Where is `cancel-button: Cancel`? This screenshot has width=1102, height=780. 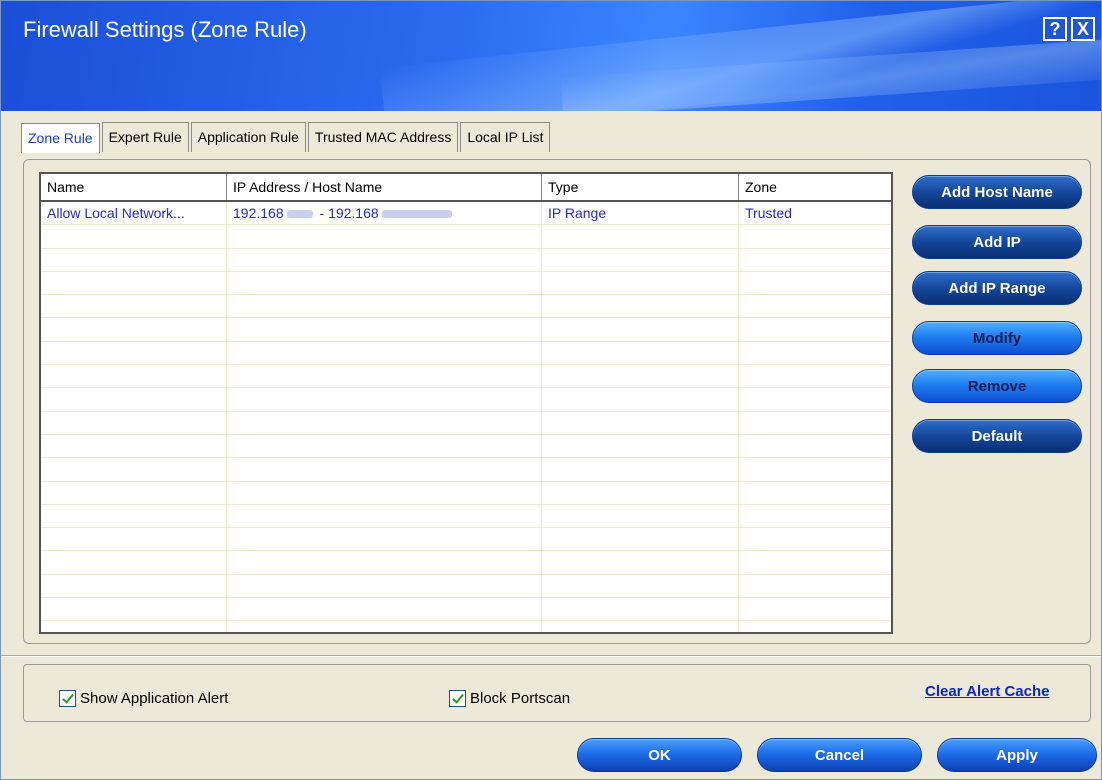
cancel-button: Cancel is located at coordinates (839, 755).